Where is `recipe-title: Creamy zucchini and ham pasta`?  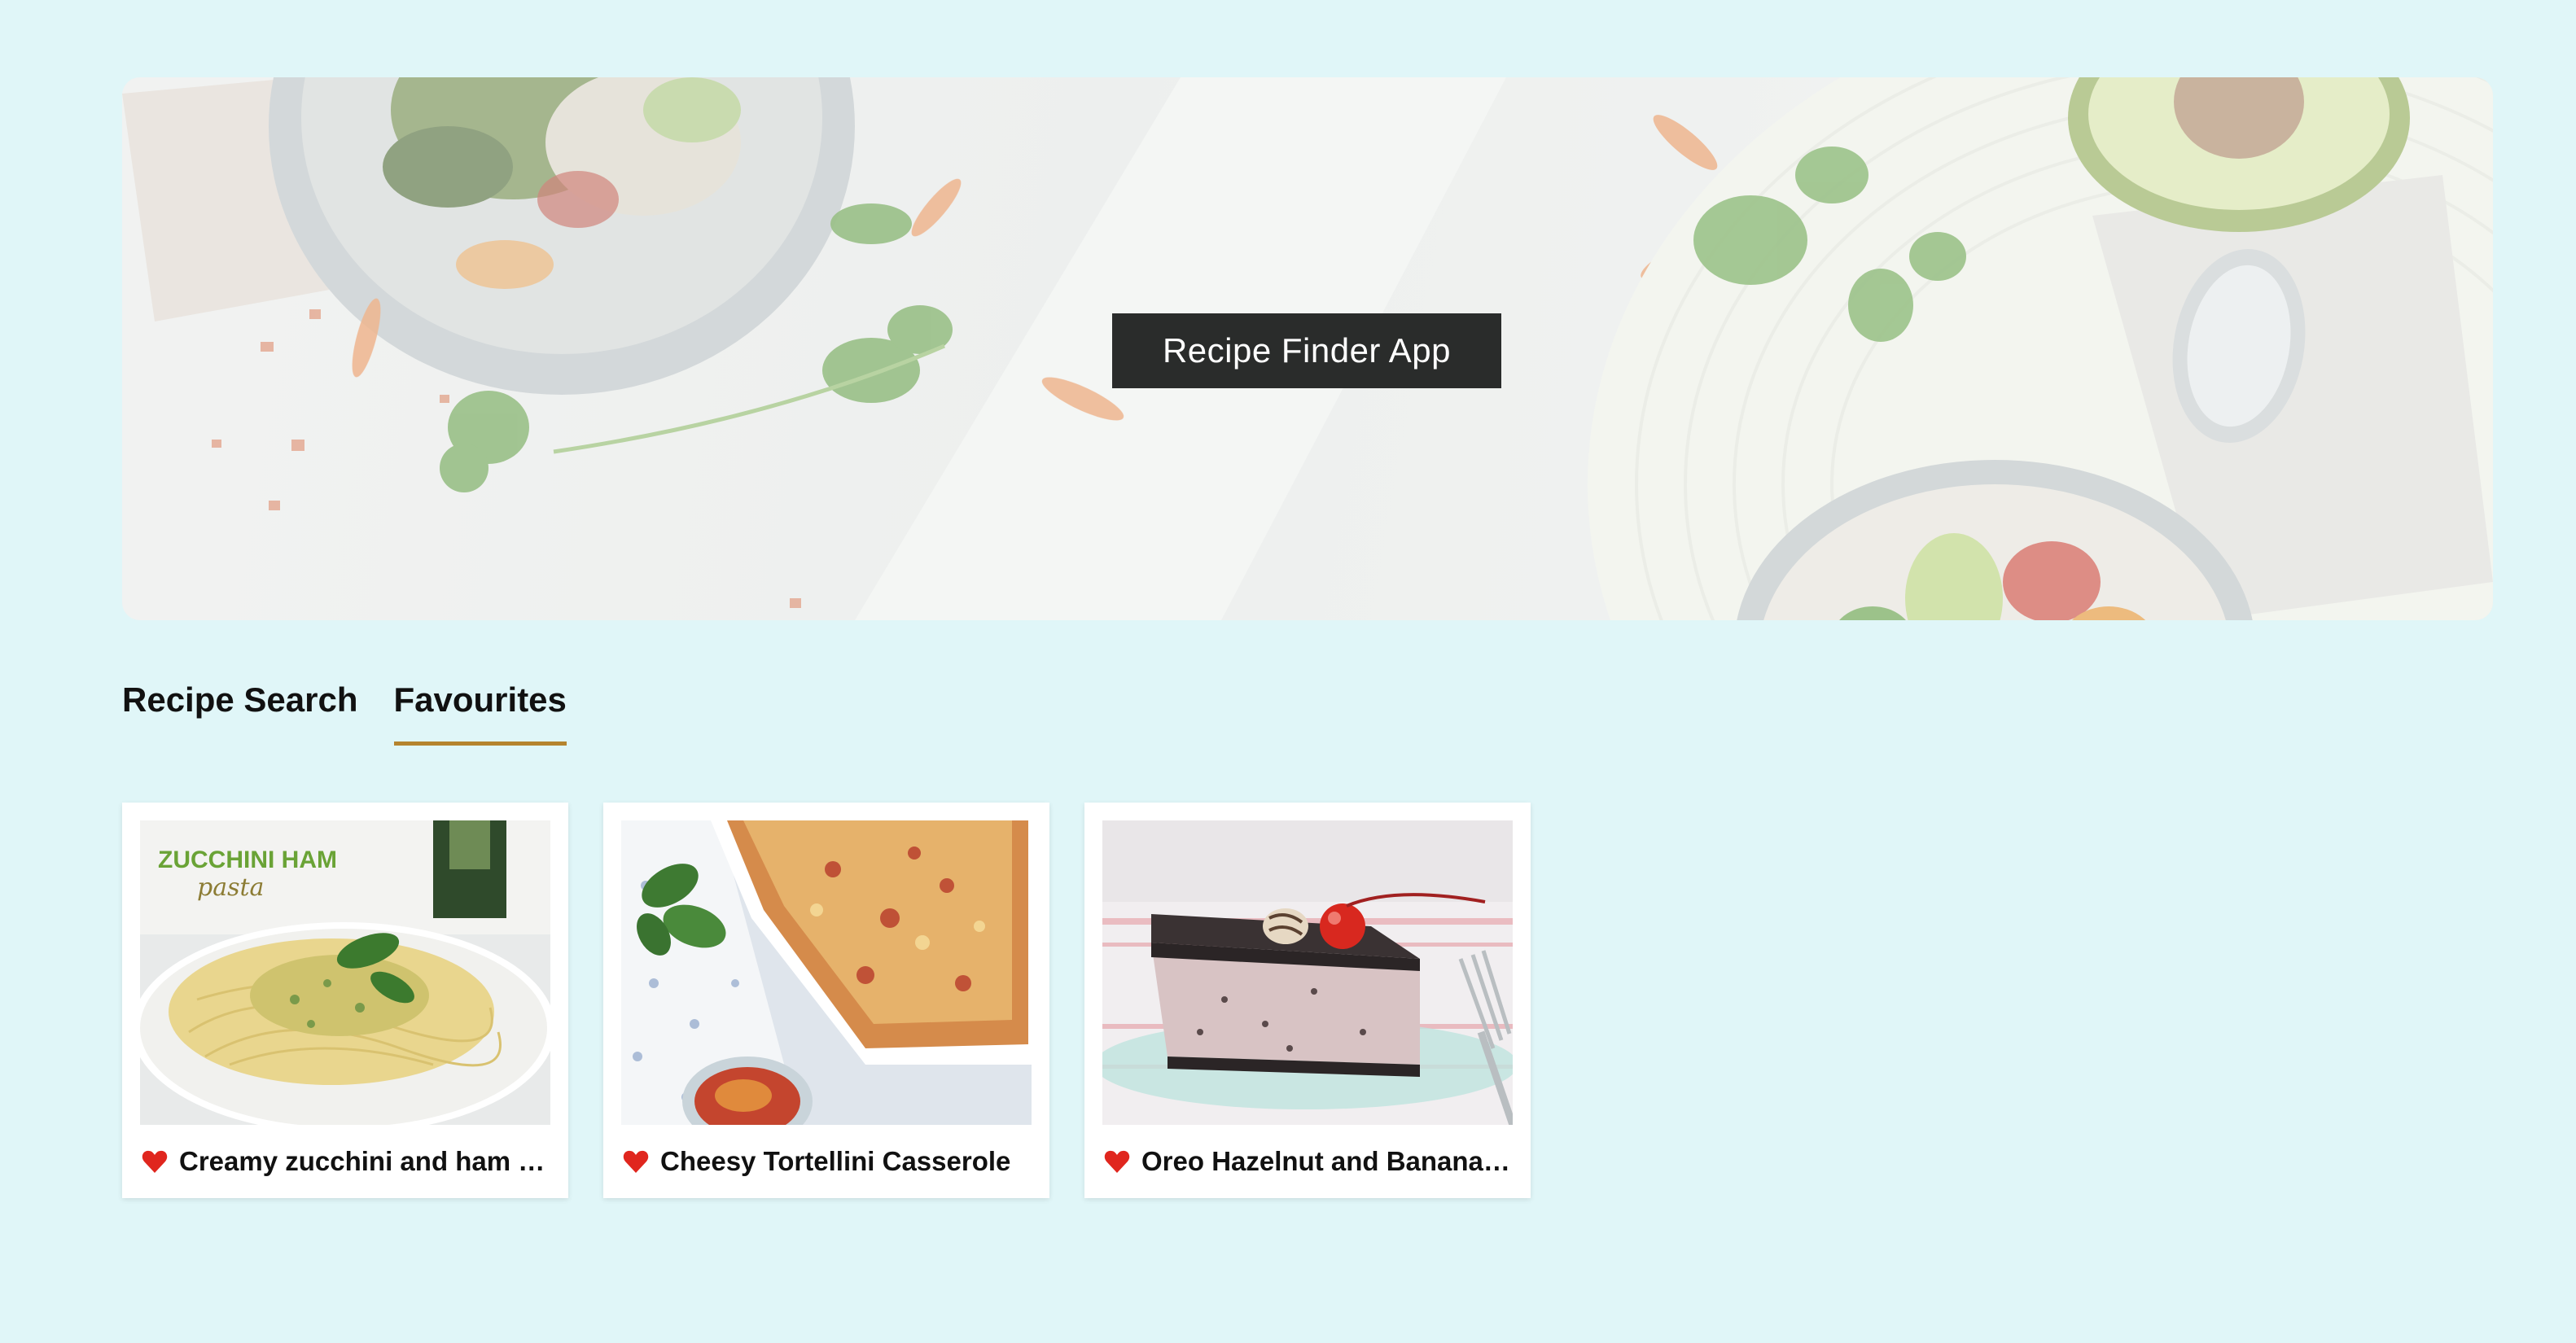 recipe-title: Creamy zucchini and ham pasta is located at coordinates (364, 1161).